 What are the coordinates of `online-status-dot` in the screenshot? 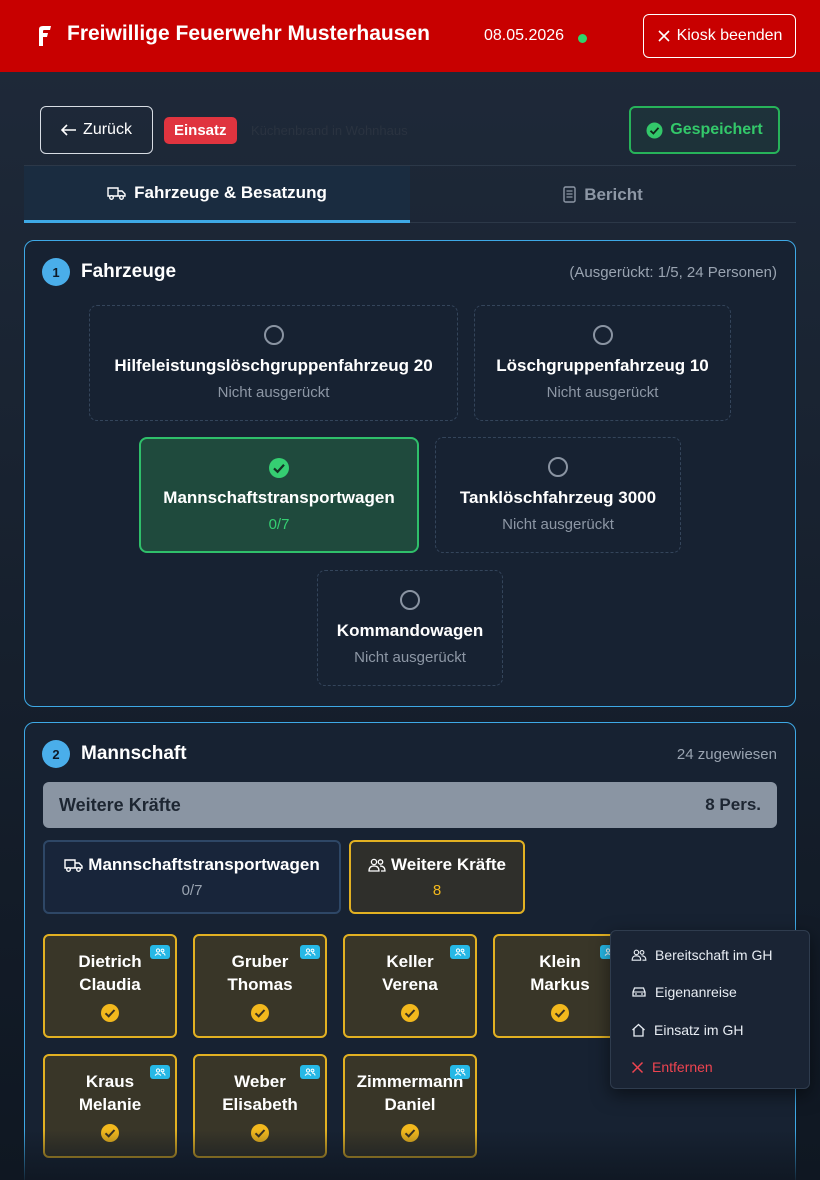 It's located at (582, 38).